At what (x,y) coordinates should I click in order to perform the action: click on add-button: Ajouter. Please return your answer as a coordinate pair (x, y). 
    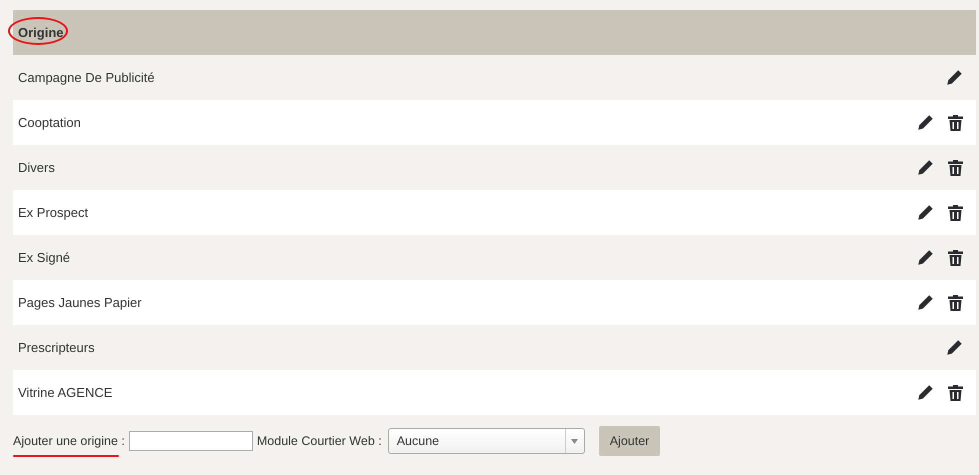
    Looking at the image, I should click on (629, 441).